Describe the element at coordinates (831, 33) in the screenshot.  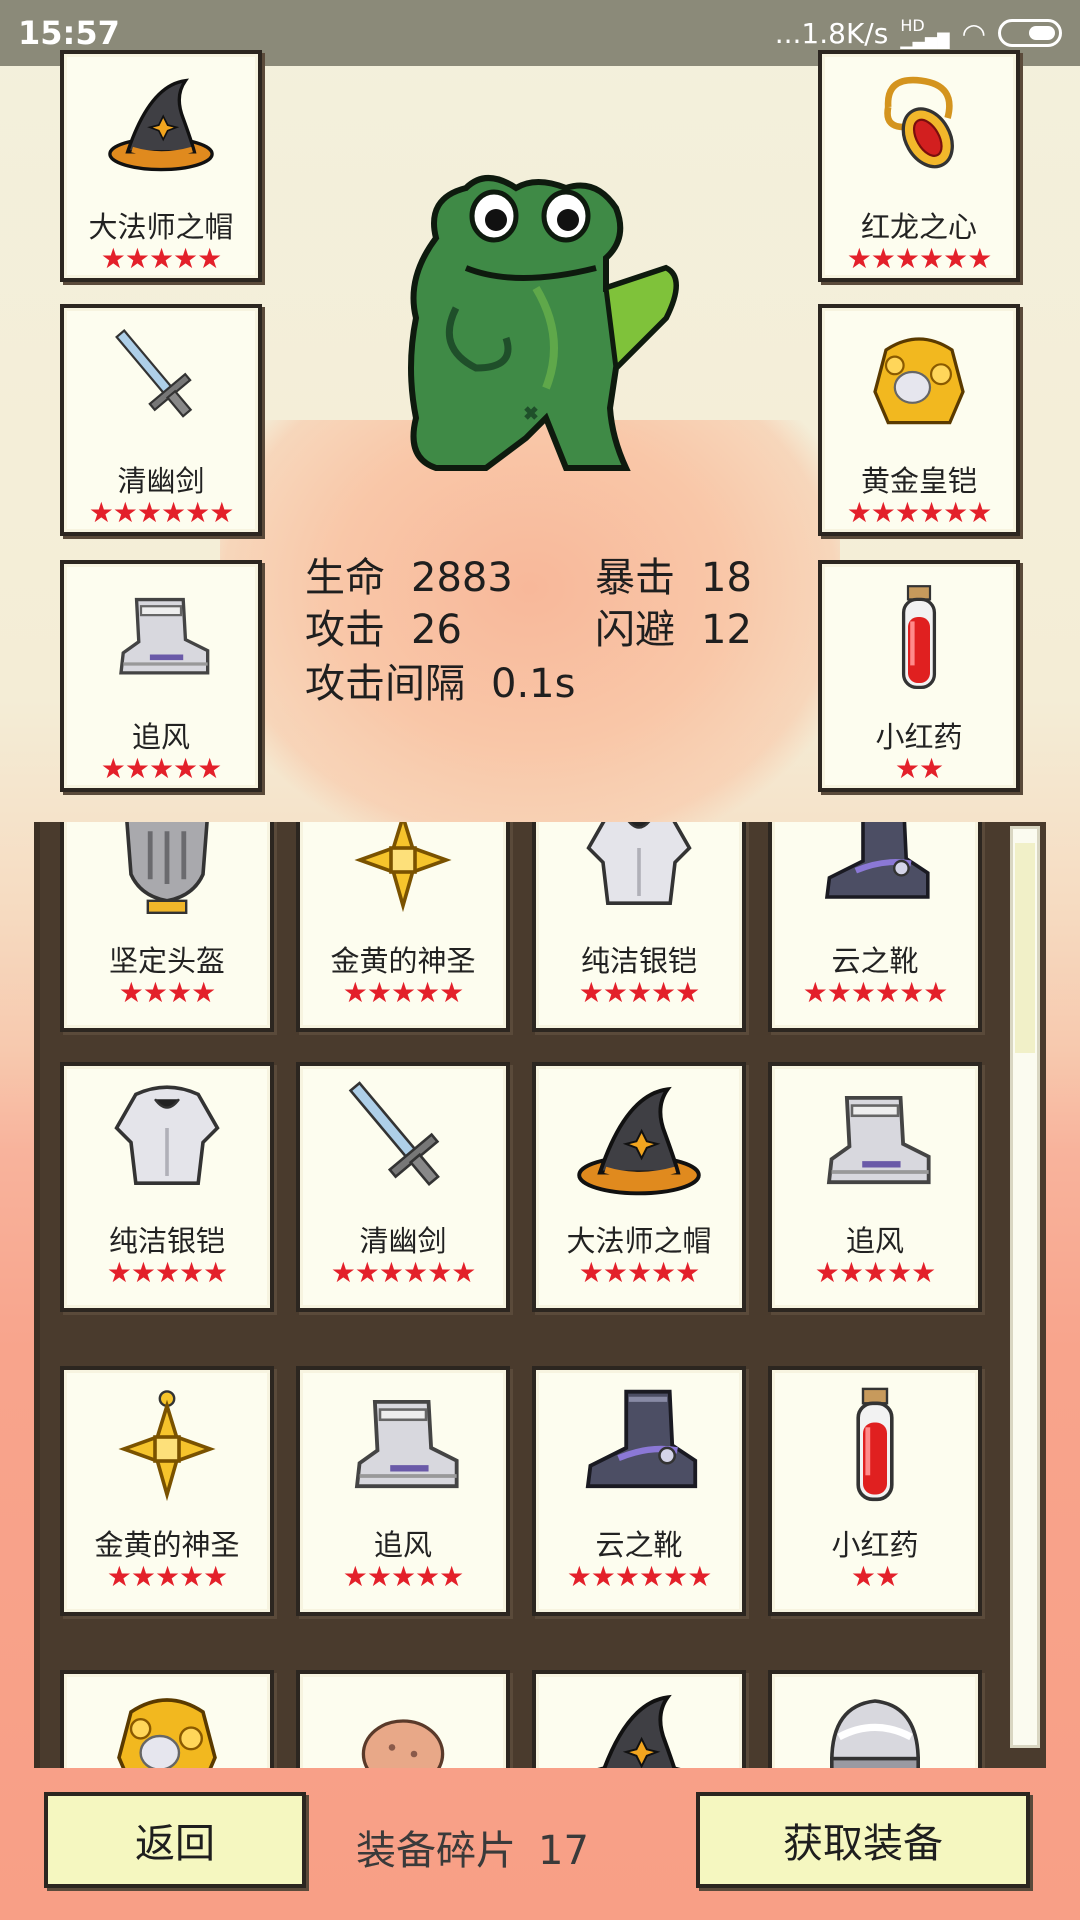
I see `network-speed: ...1.8K/s` at that location.